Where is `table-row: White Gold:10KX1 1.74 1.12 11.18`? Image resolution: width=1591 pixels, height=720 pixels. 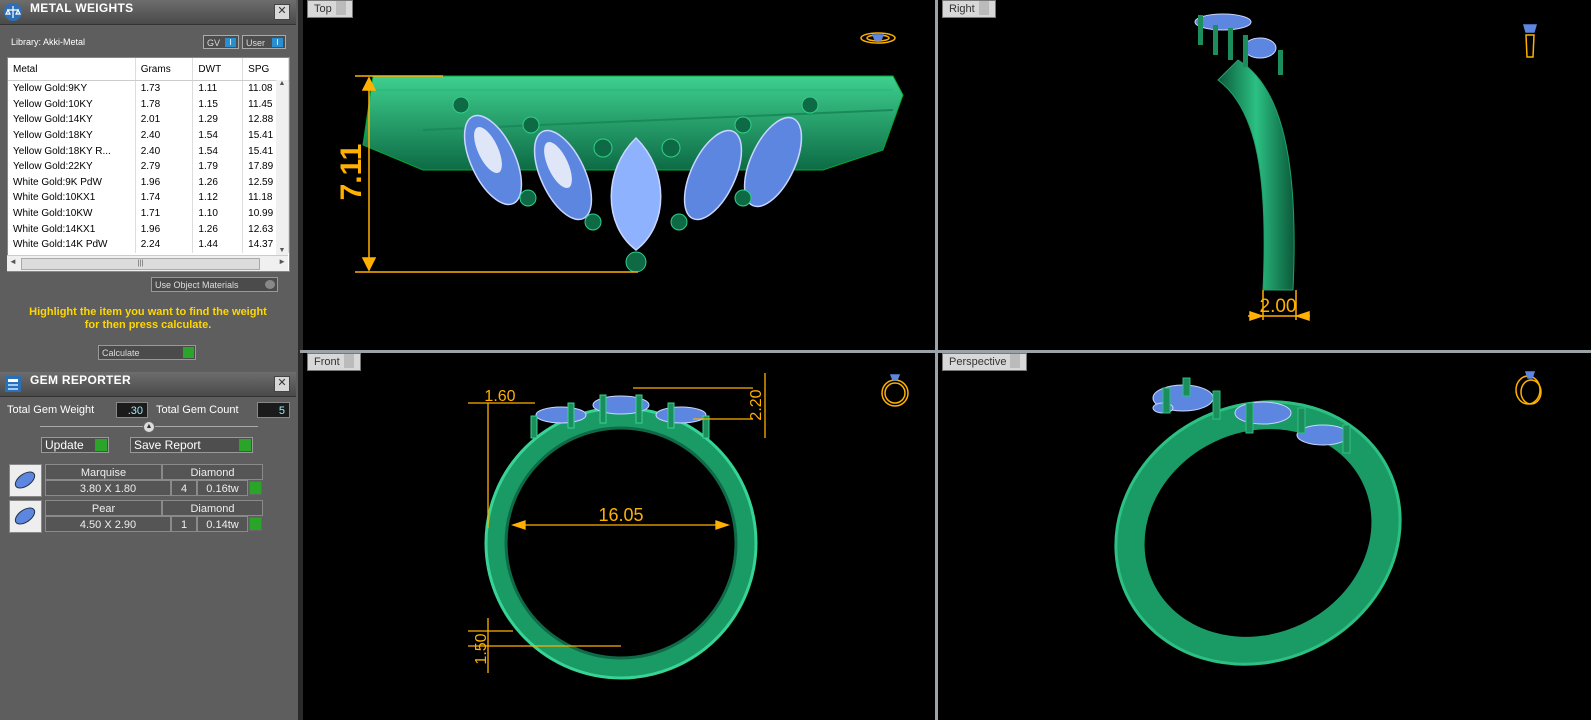 table-row: White Gold:10KX1 1.74 1.12 11.18 is located at coordinates (148, 198).